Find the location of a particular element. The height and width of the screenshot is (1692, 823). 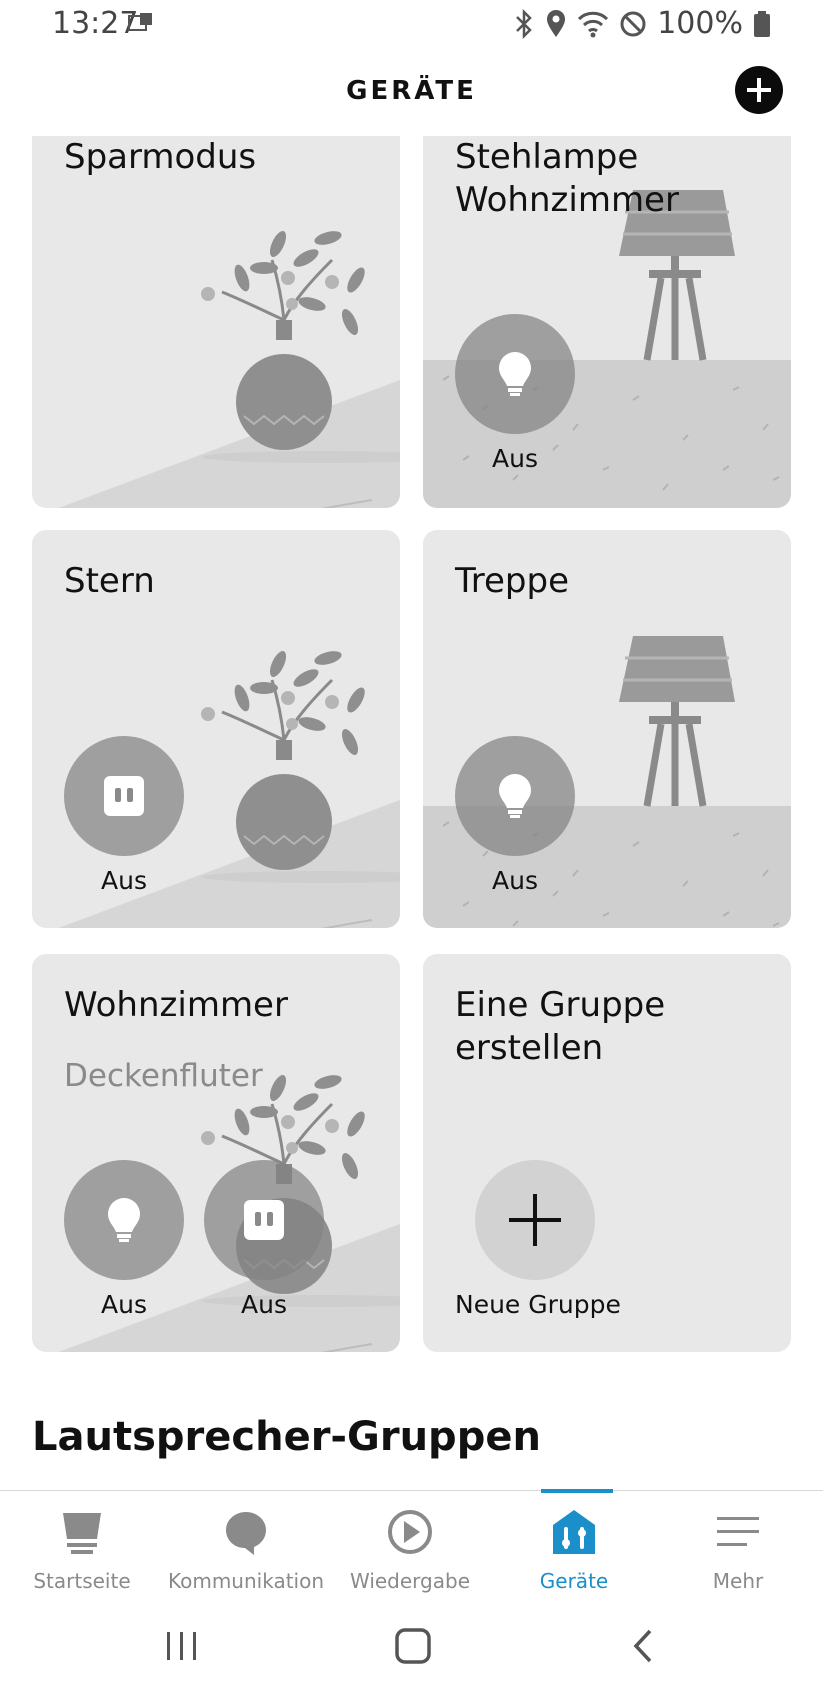

nav-item-kommunikation: Kommunikation is located at coordinates (246, 1546).